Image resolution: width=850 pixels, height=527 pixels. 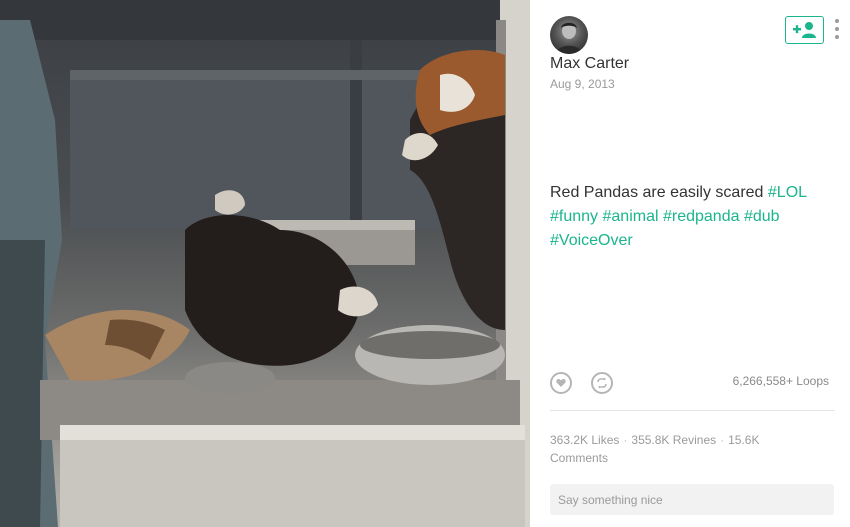 I want to click on caption-text: Red Pandas are easily scared, so click(x=659, y=192).